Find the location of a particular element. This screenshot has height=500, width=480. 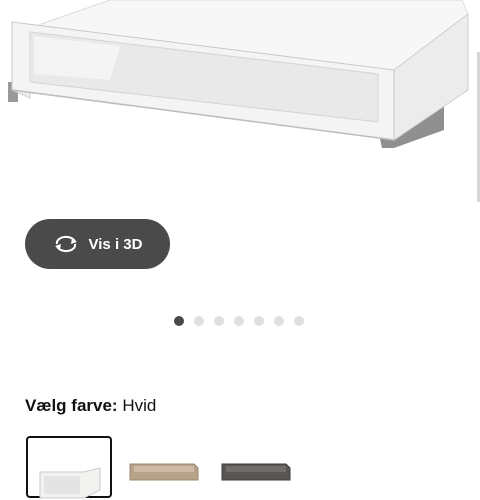

color-label: Vælg farve: is located at coordinates (71, 405).